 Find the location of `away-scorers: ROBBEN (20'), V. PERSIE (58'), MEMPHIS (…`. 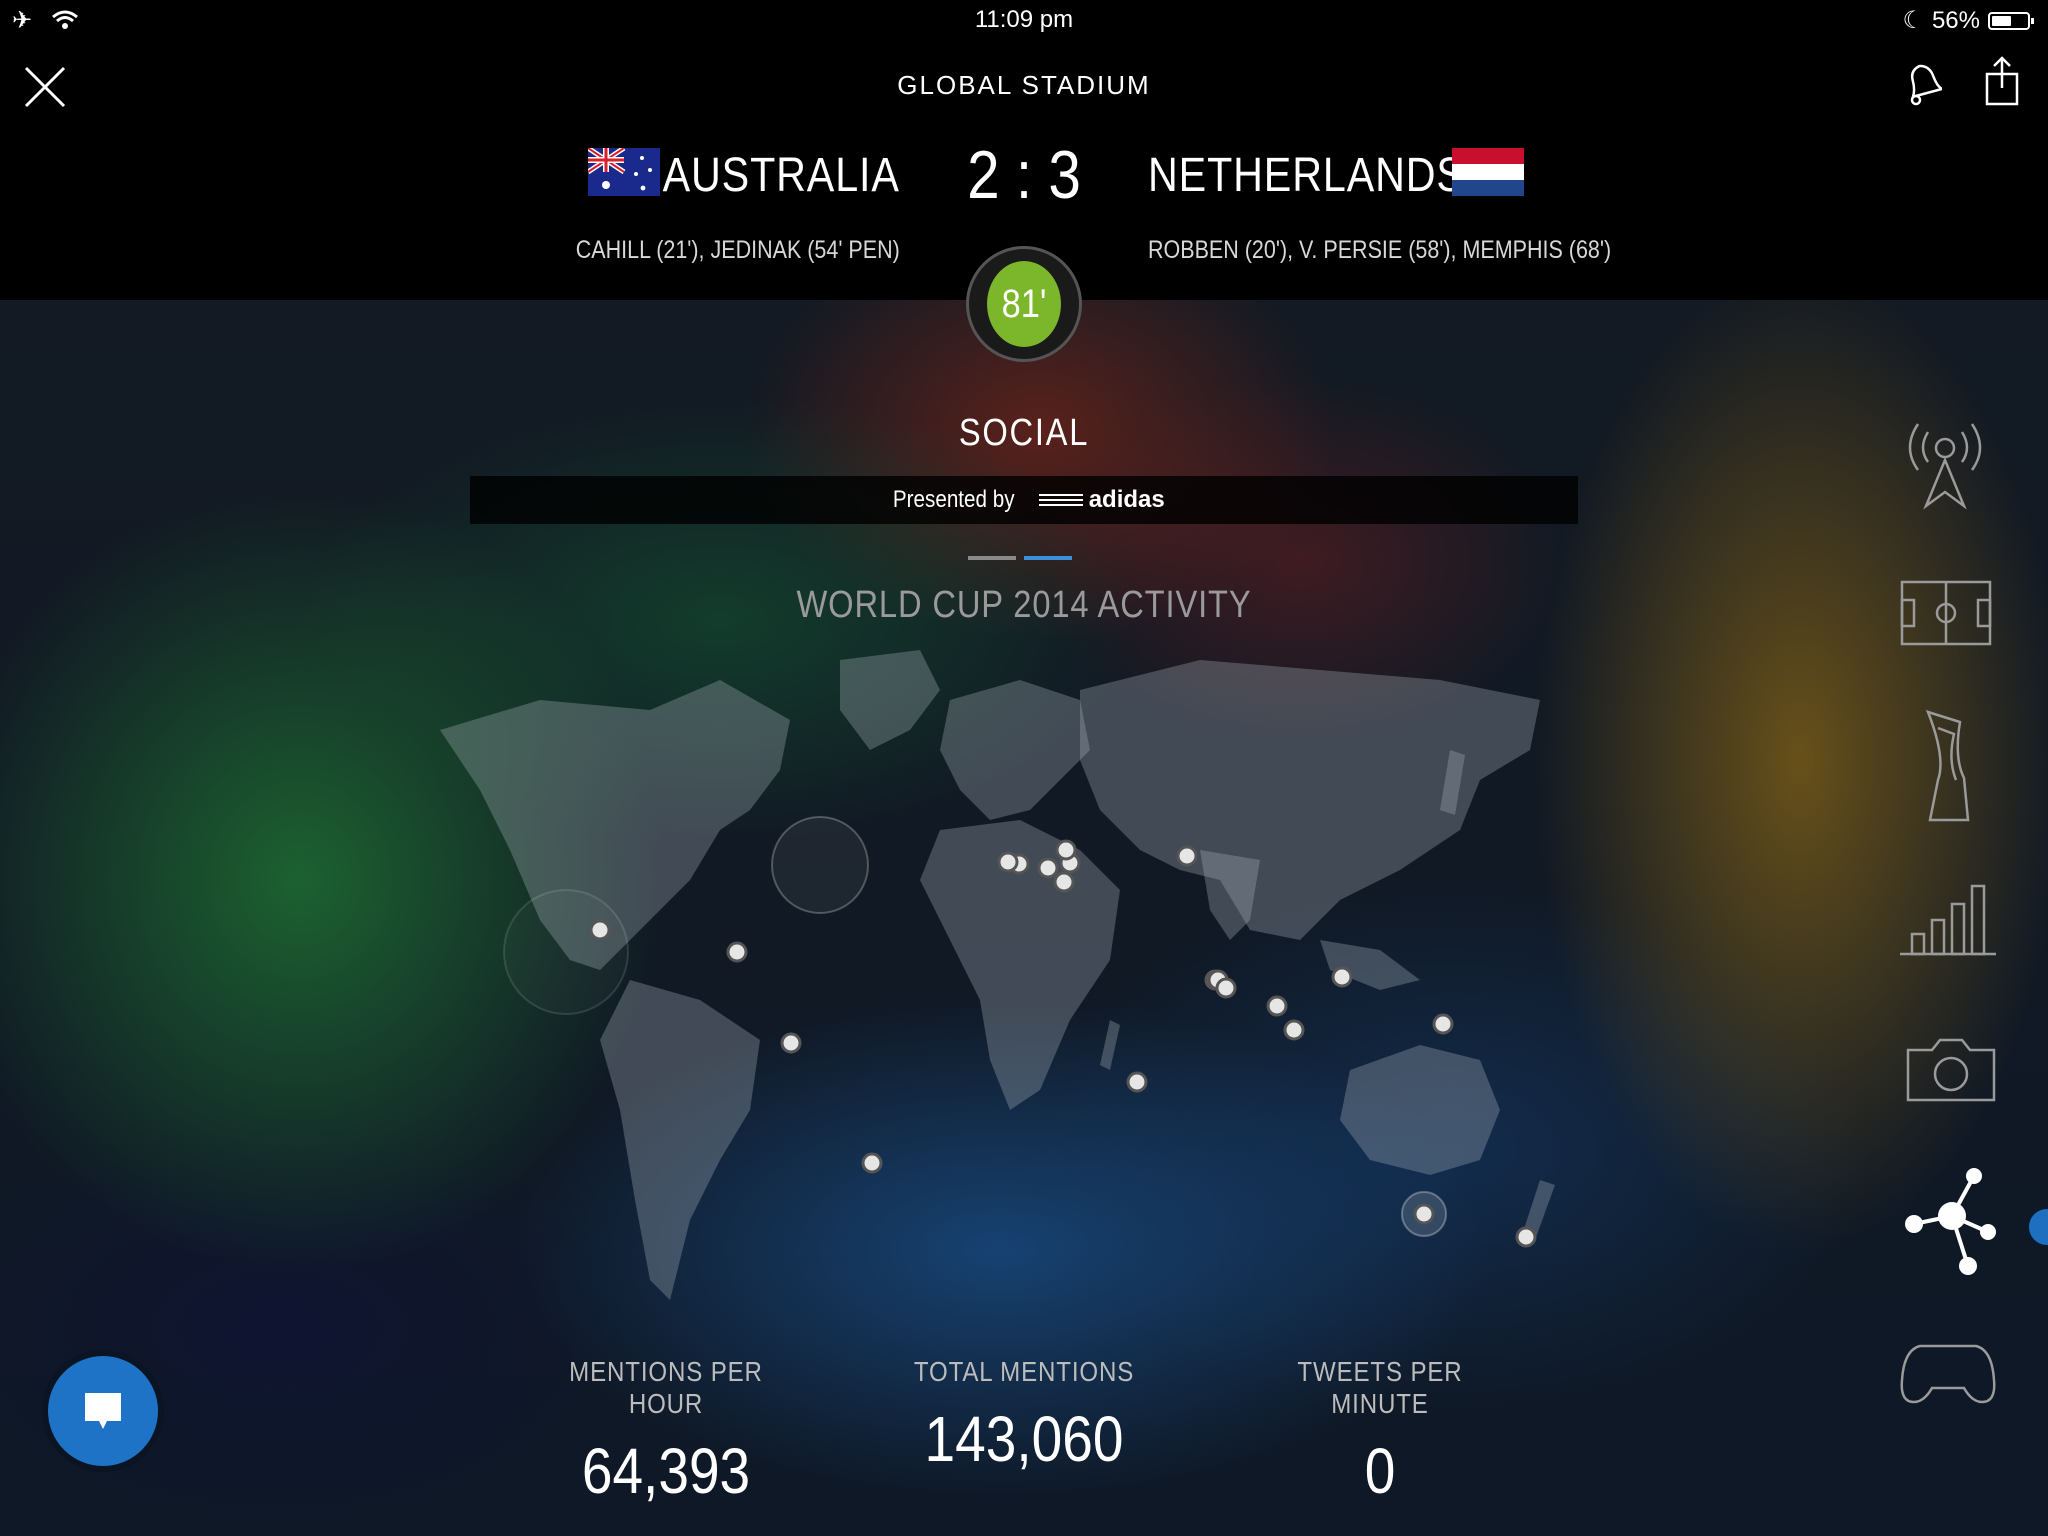

away-scorers: ROBBEN (20'), V. PERSIE (58'), MEMPHIS (… is located at coordinates (1380, 250).